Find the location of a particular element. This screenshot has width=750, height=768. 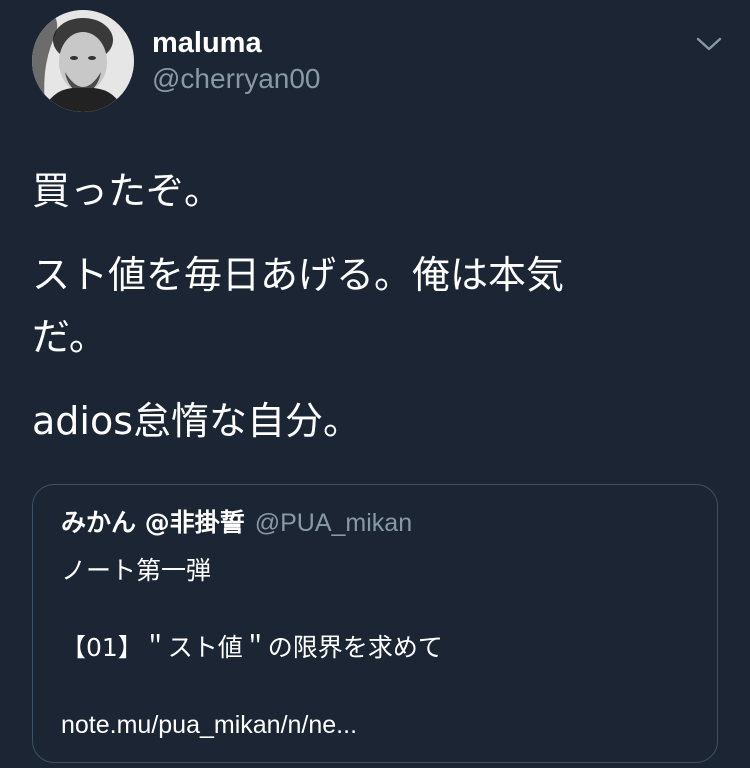

avatar is located at coordinates (83, 61).